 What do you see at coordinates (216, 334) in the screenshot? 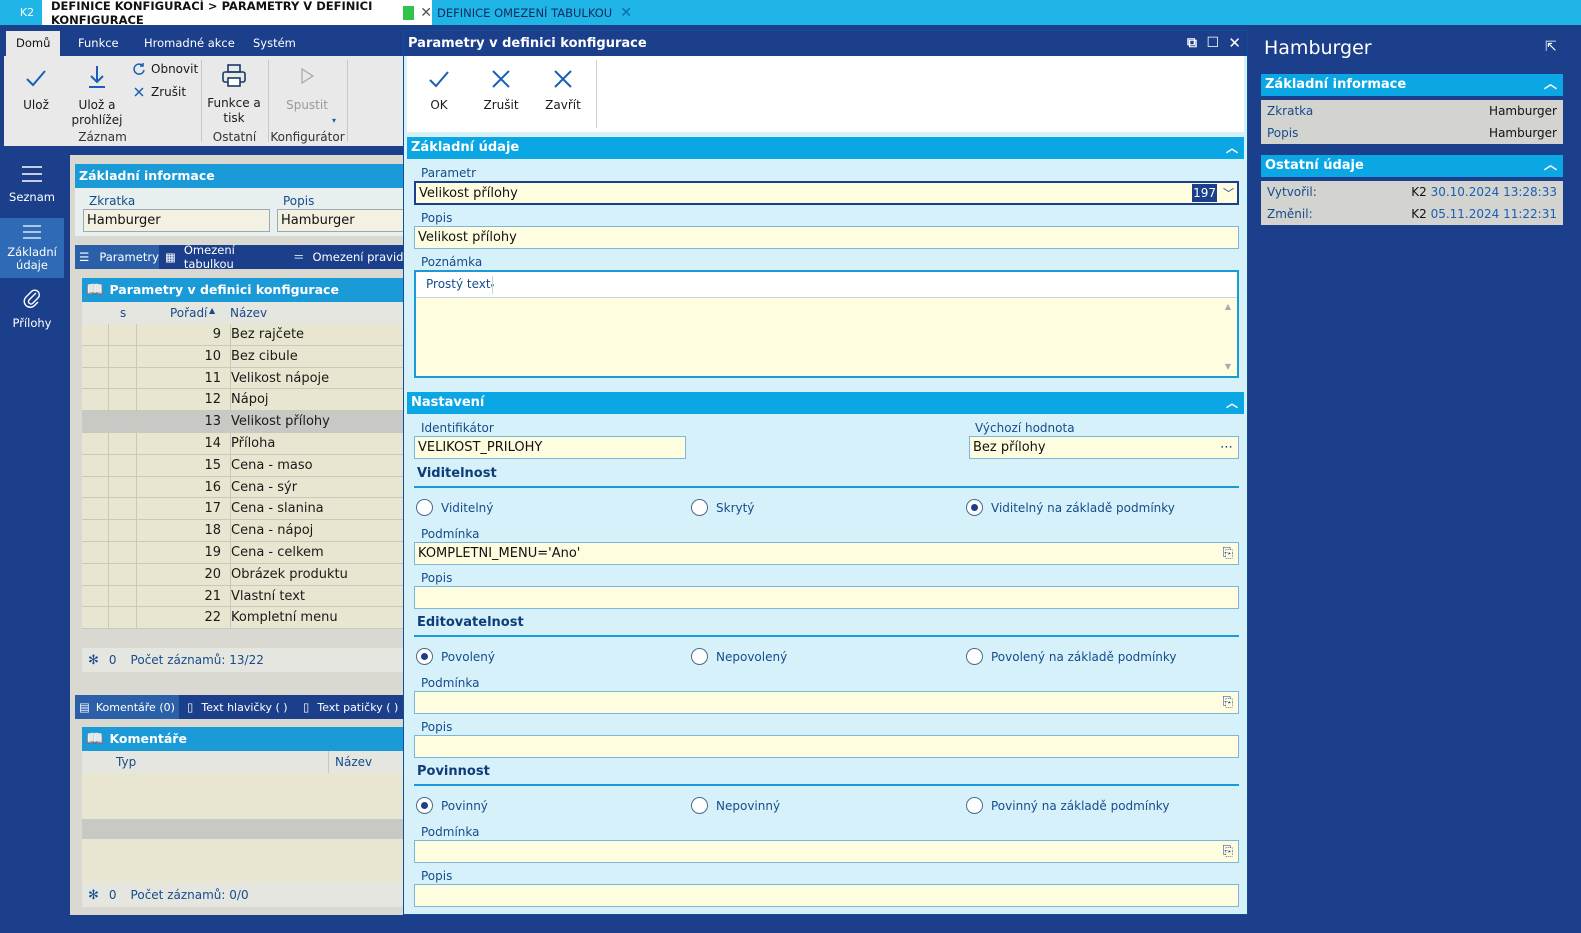
I see `cell-poradi: 9` at bounding box center [216, 334].